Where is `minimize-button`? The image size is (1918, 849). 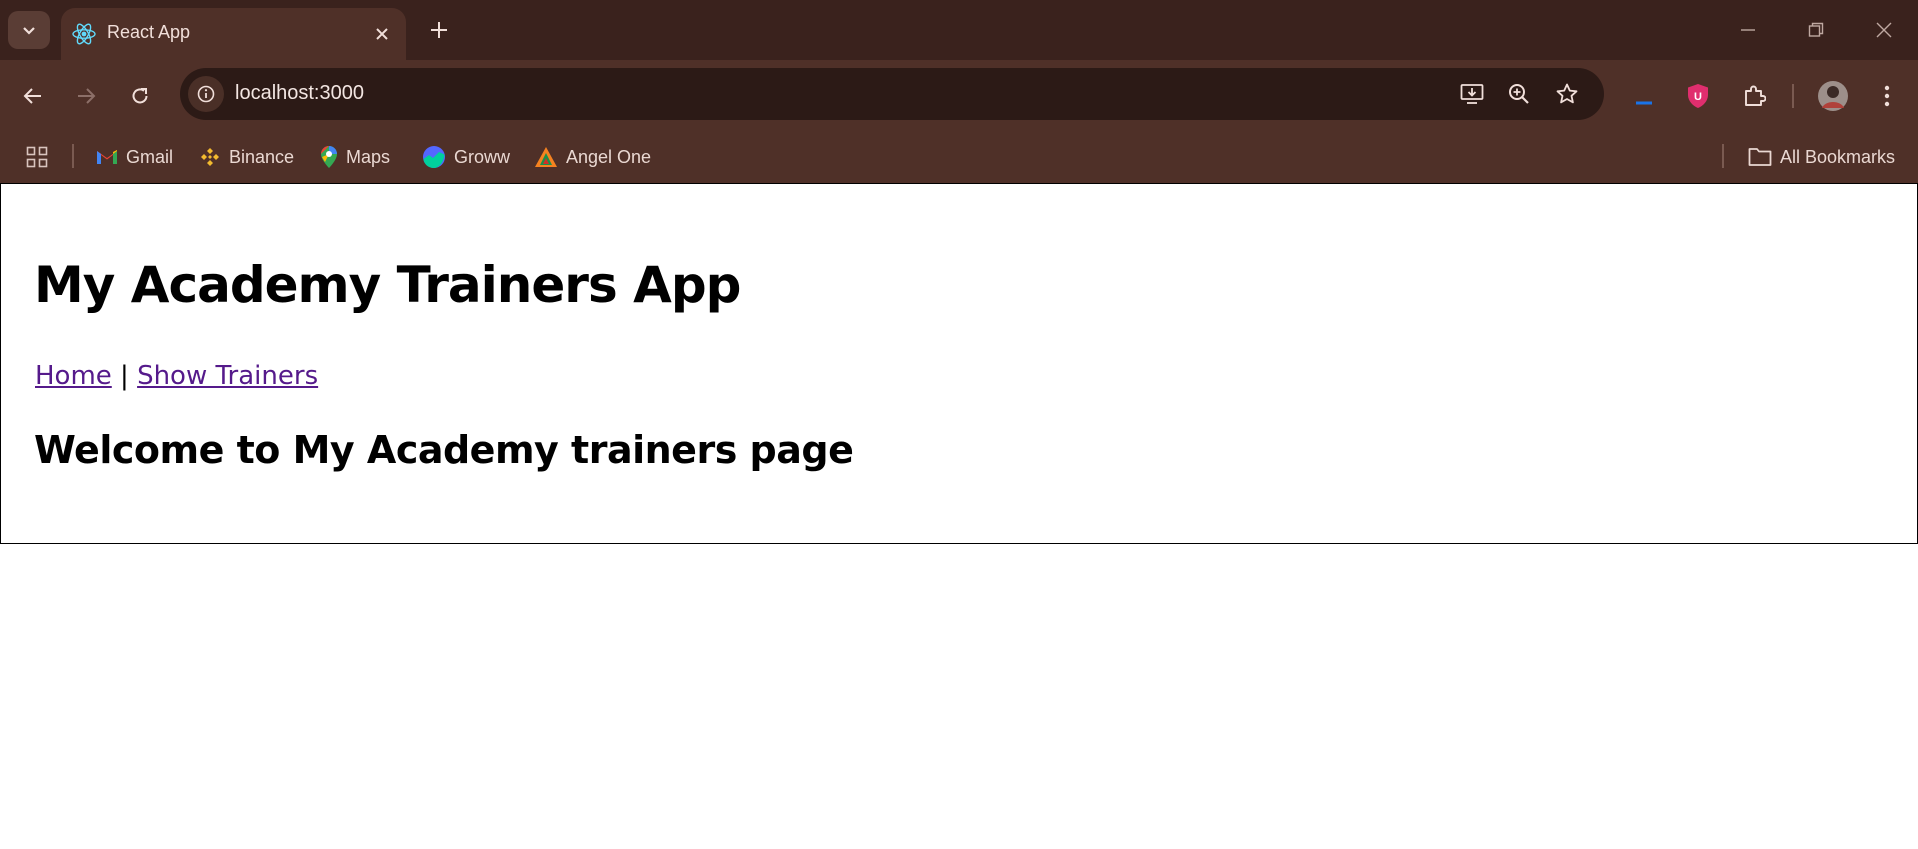 minimize-button is located at coordinates (1748, 30).